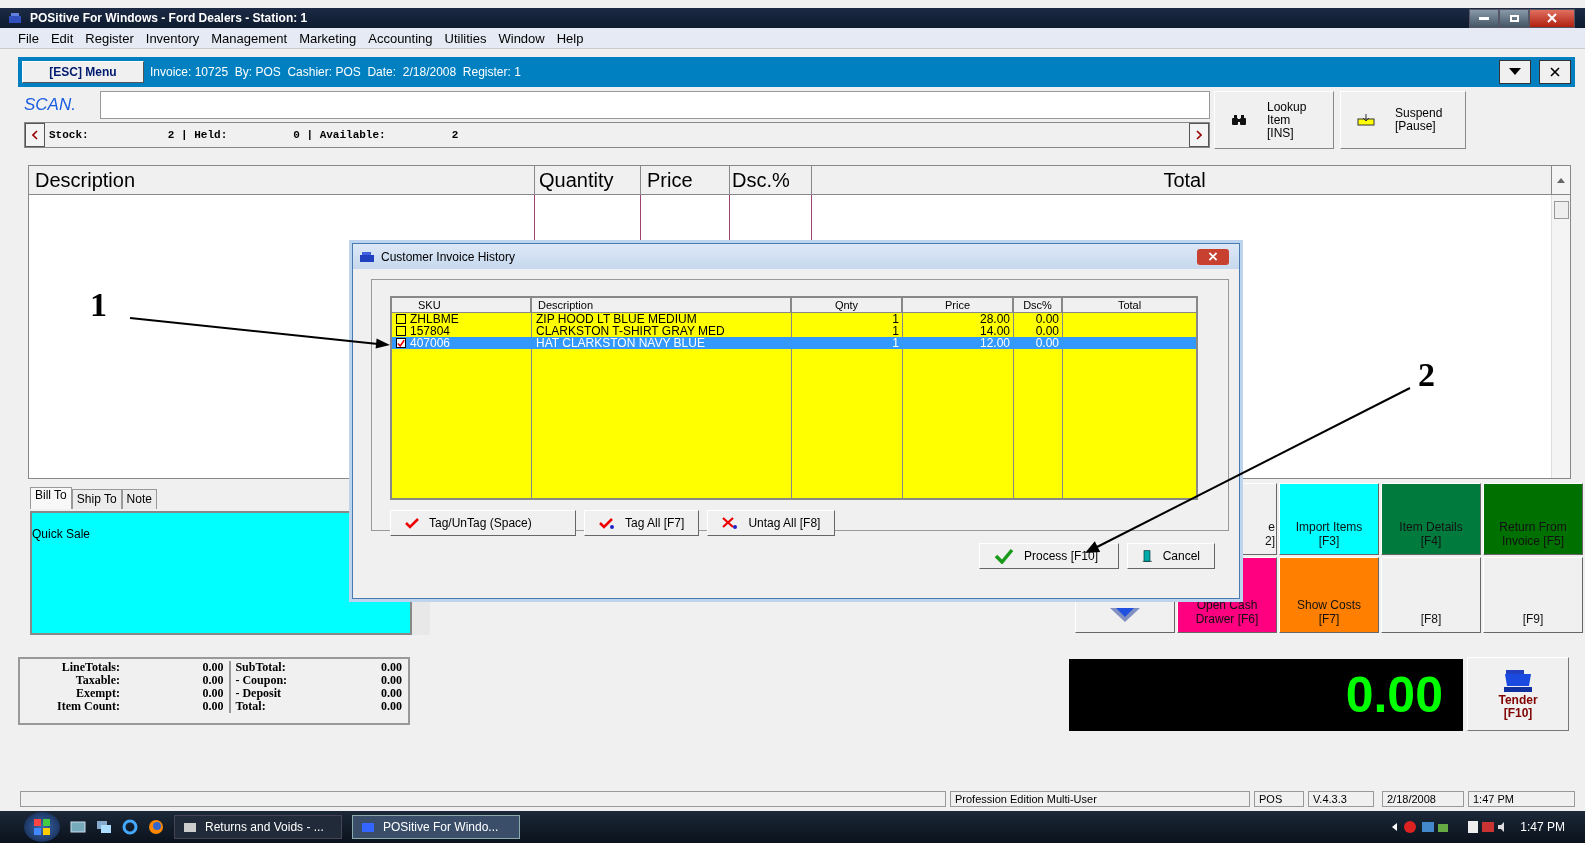 This screenshot has width=1585, height=843. I want to click on status-field: V.4.3.3, so click(1341, 799).